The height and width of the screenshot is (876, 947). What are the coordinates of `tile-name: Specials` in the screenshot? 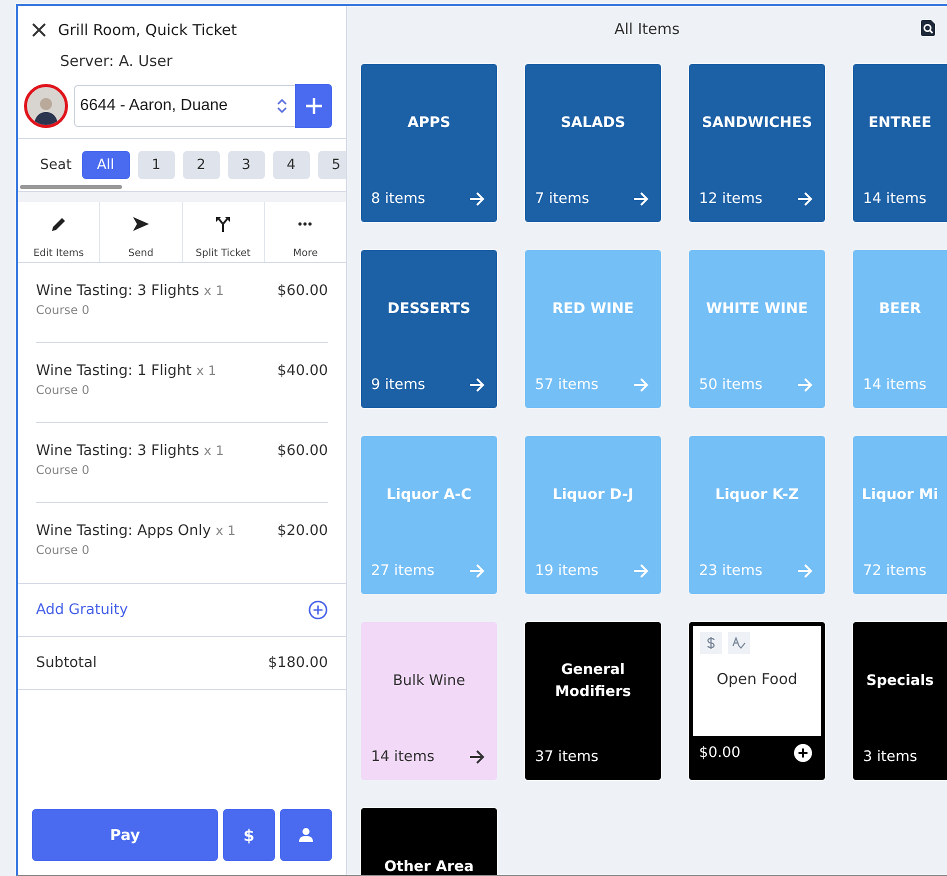 It's located at (900, 681).